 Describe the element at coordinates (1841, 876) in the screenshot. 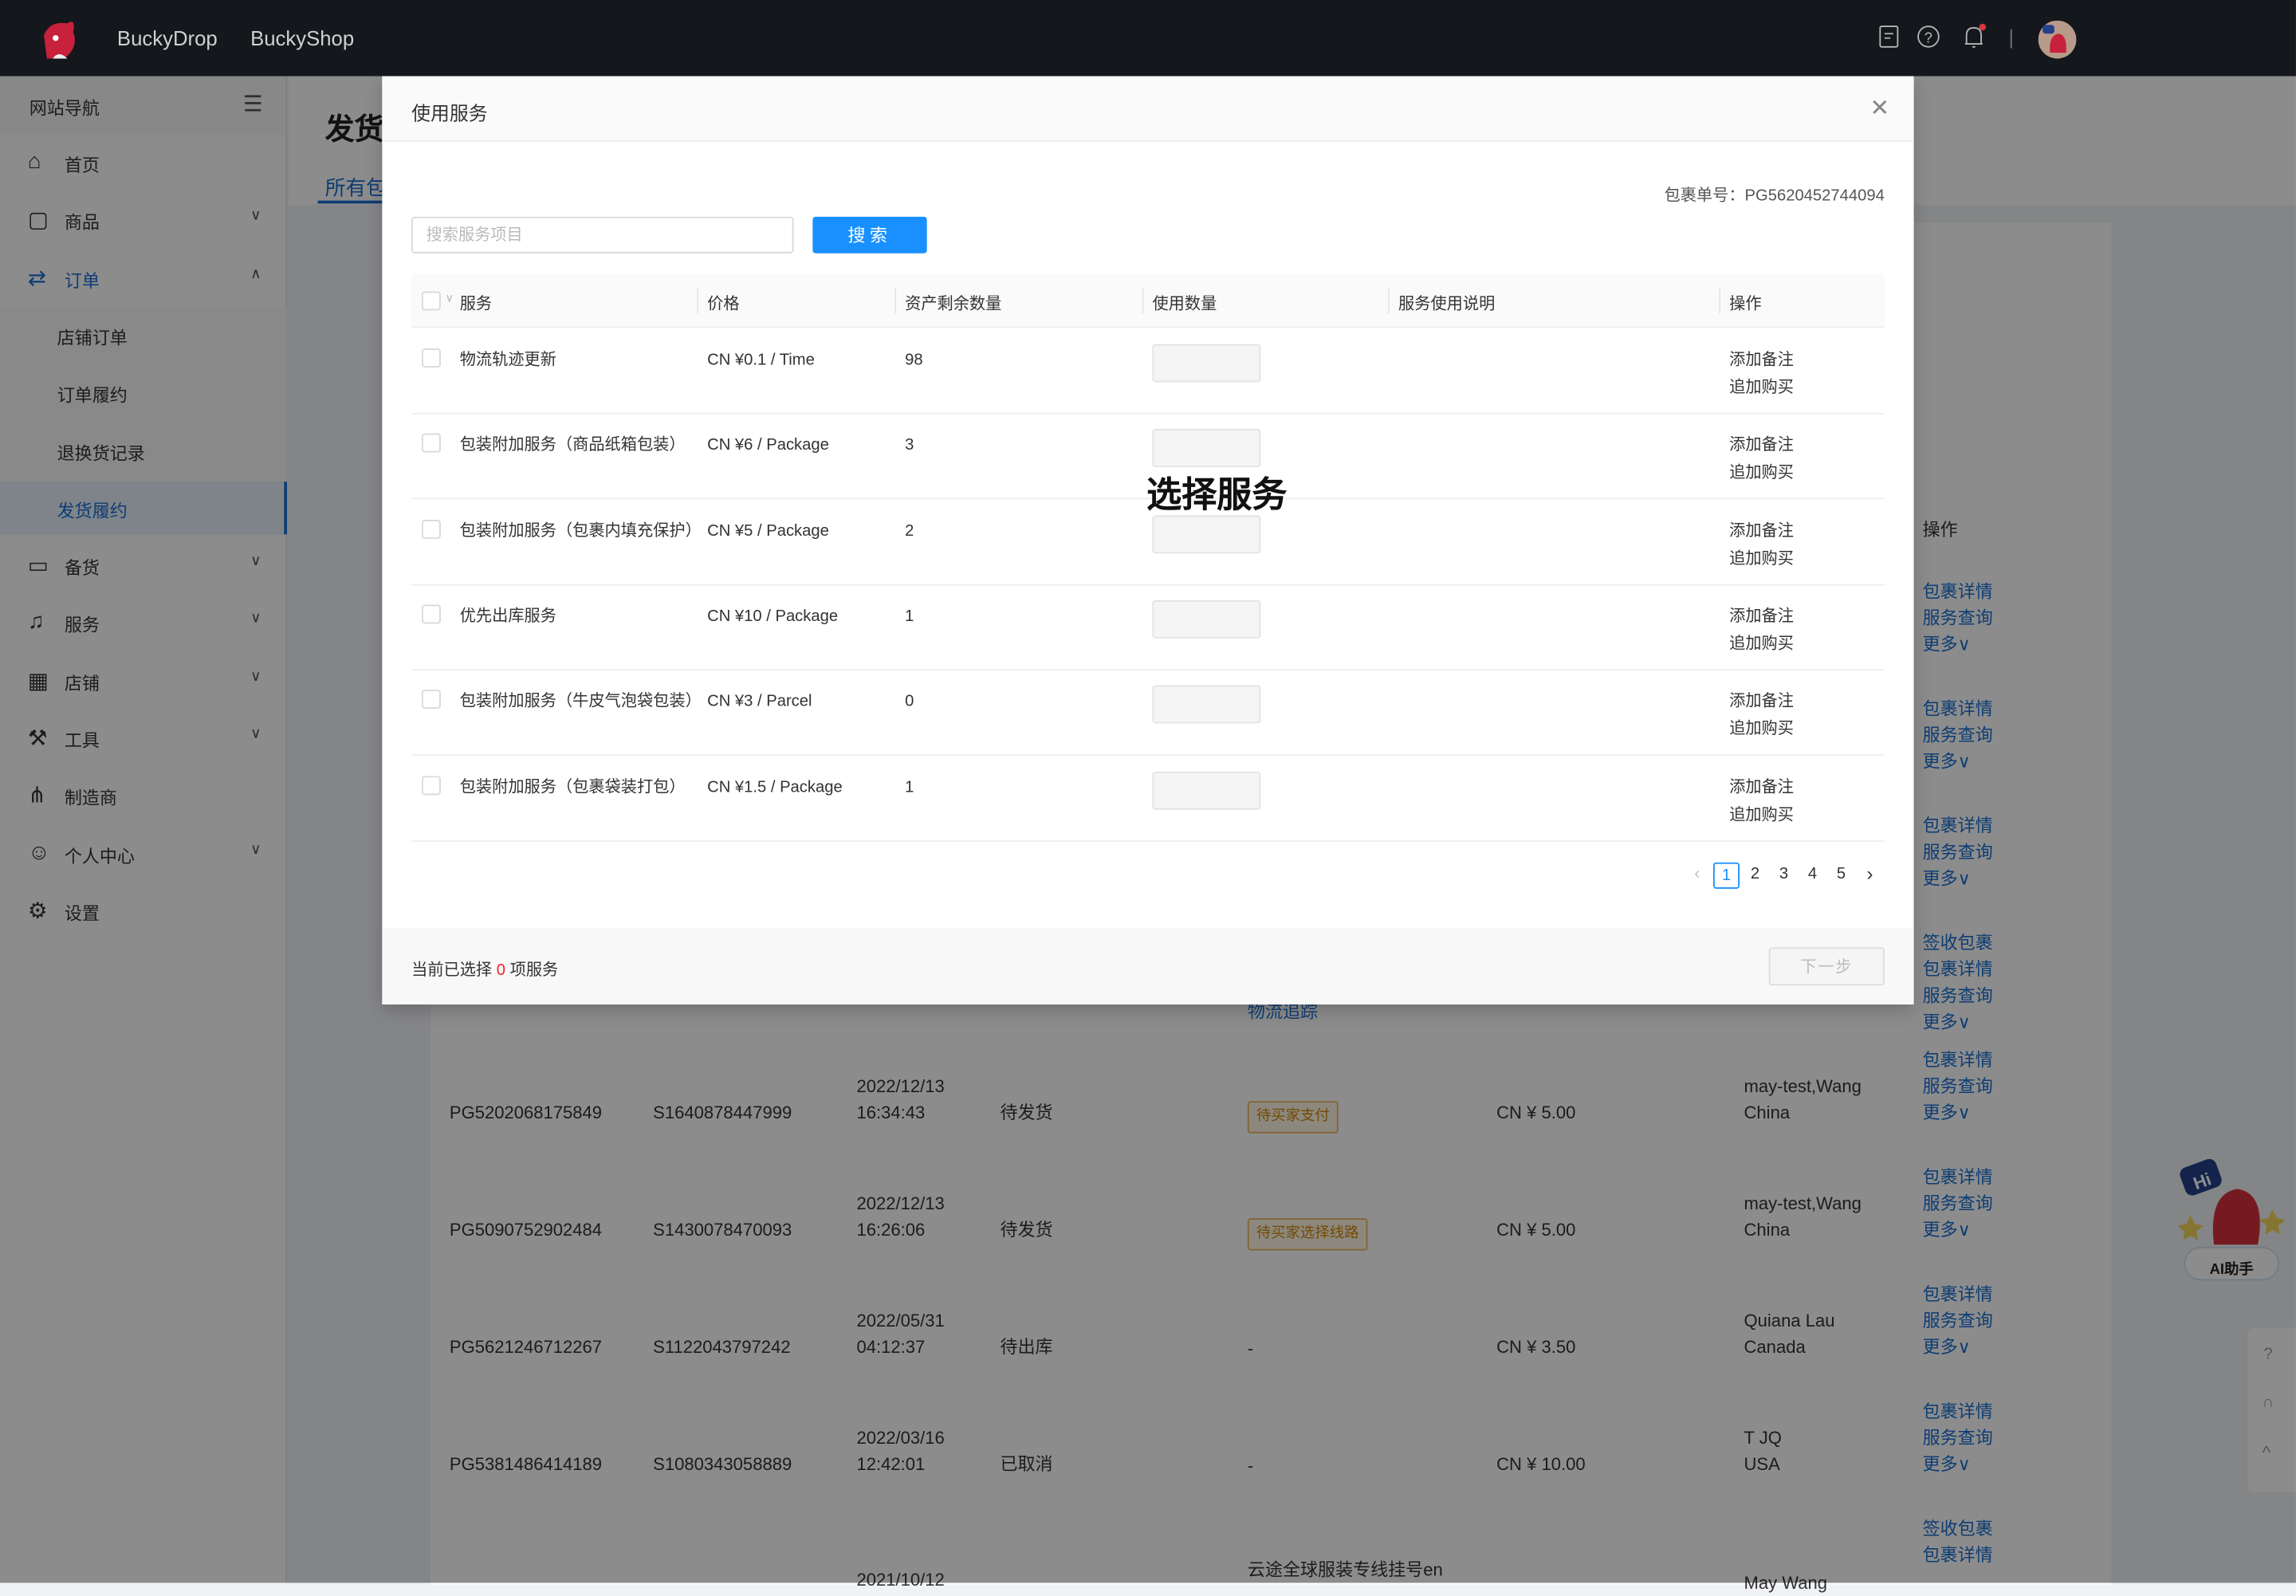

I see `page-5: 5` at that location.